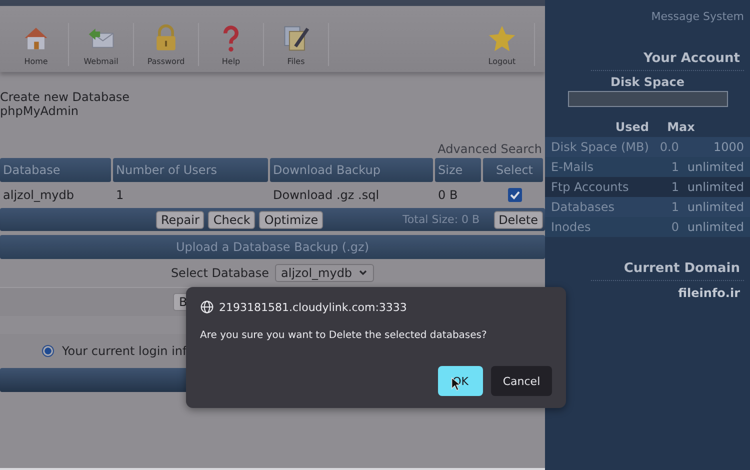  Describe the element at coordinates (458, 170) in the screenshot. I see `column-header: Size` at that location.